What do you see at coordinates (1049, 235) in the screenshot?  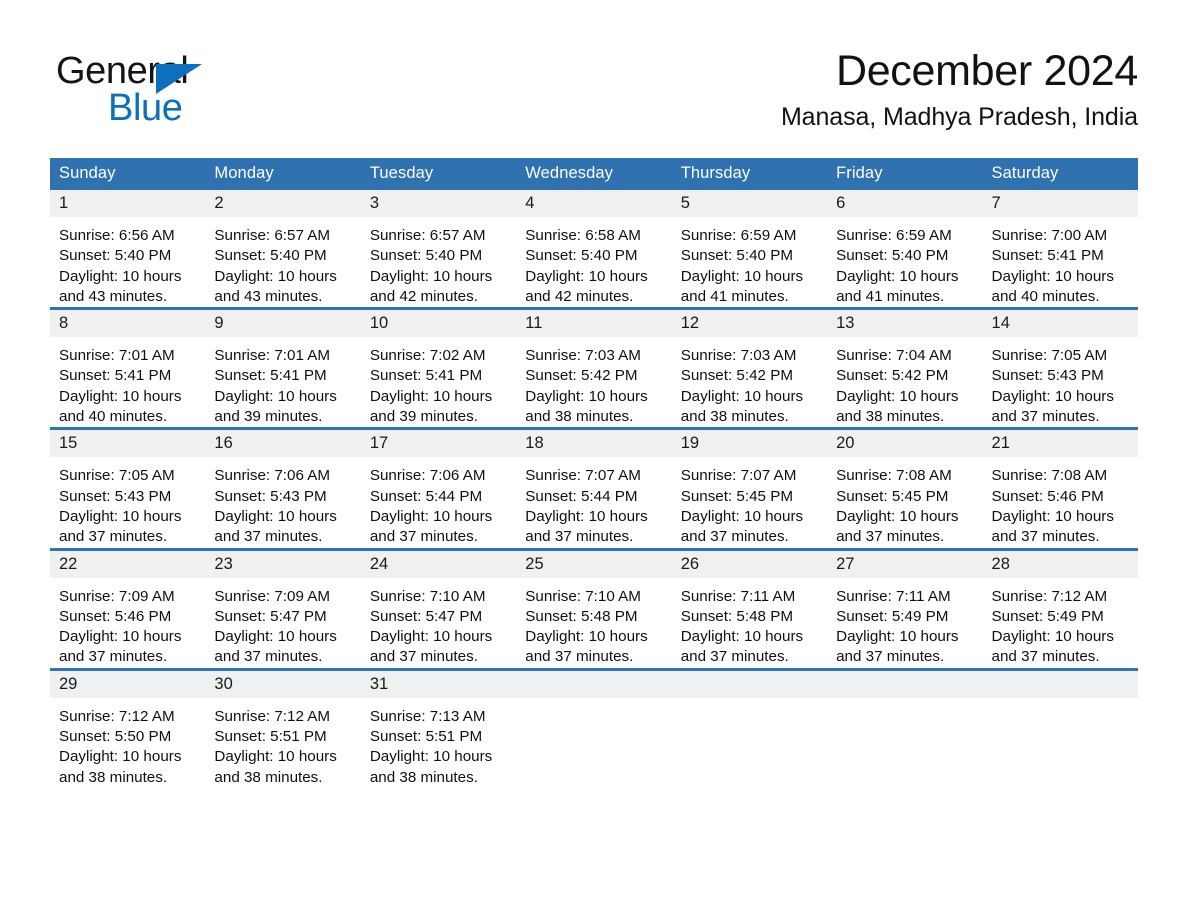 I see `sunrise-text: Sunrise: 7:00 AM` at bounding box center [1049, 235].